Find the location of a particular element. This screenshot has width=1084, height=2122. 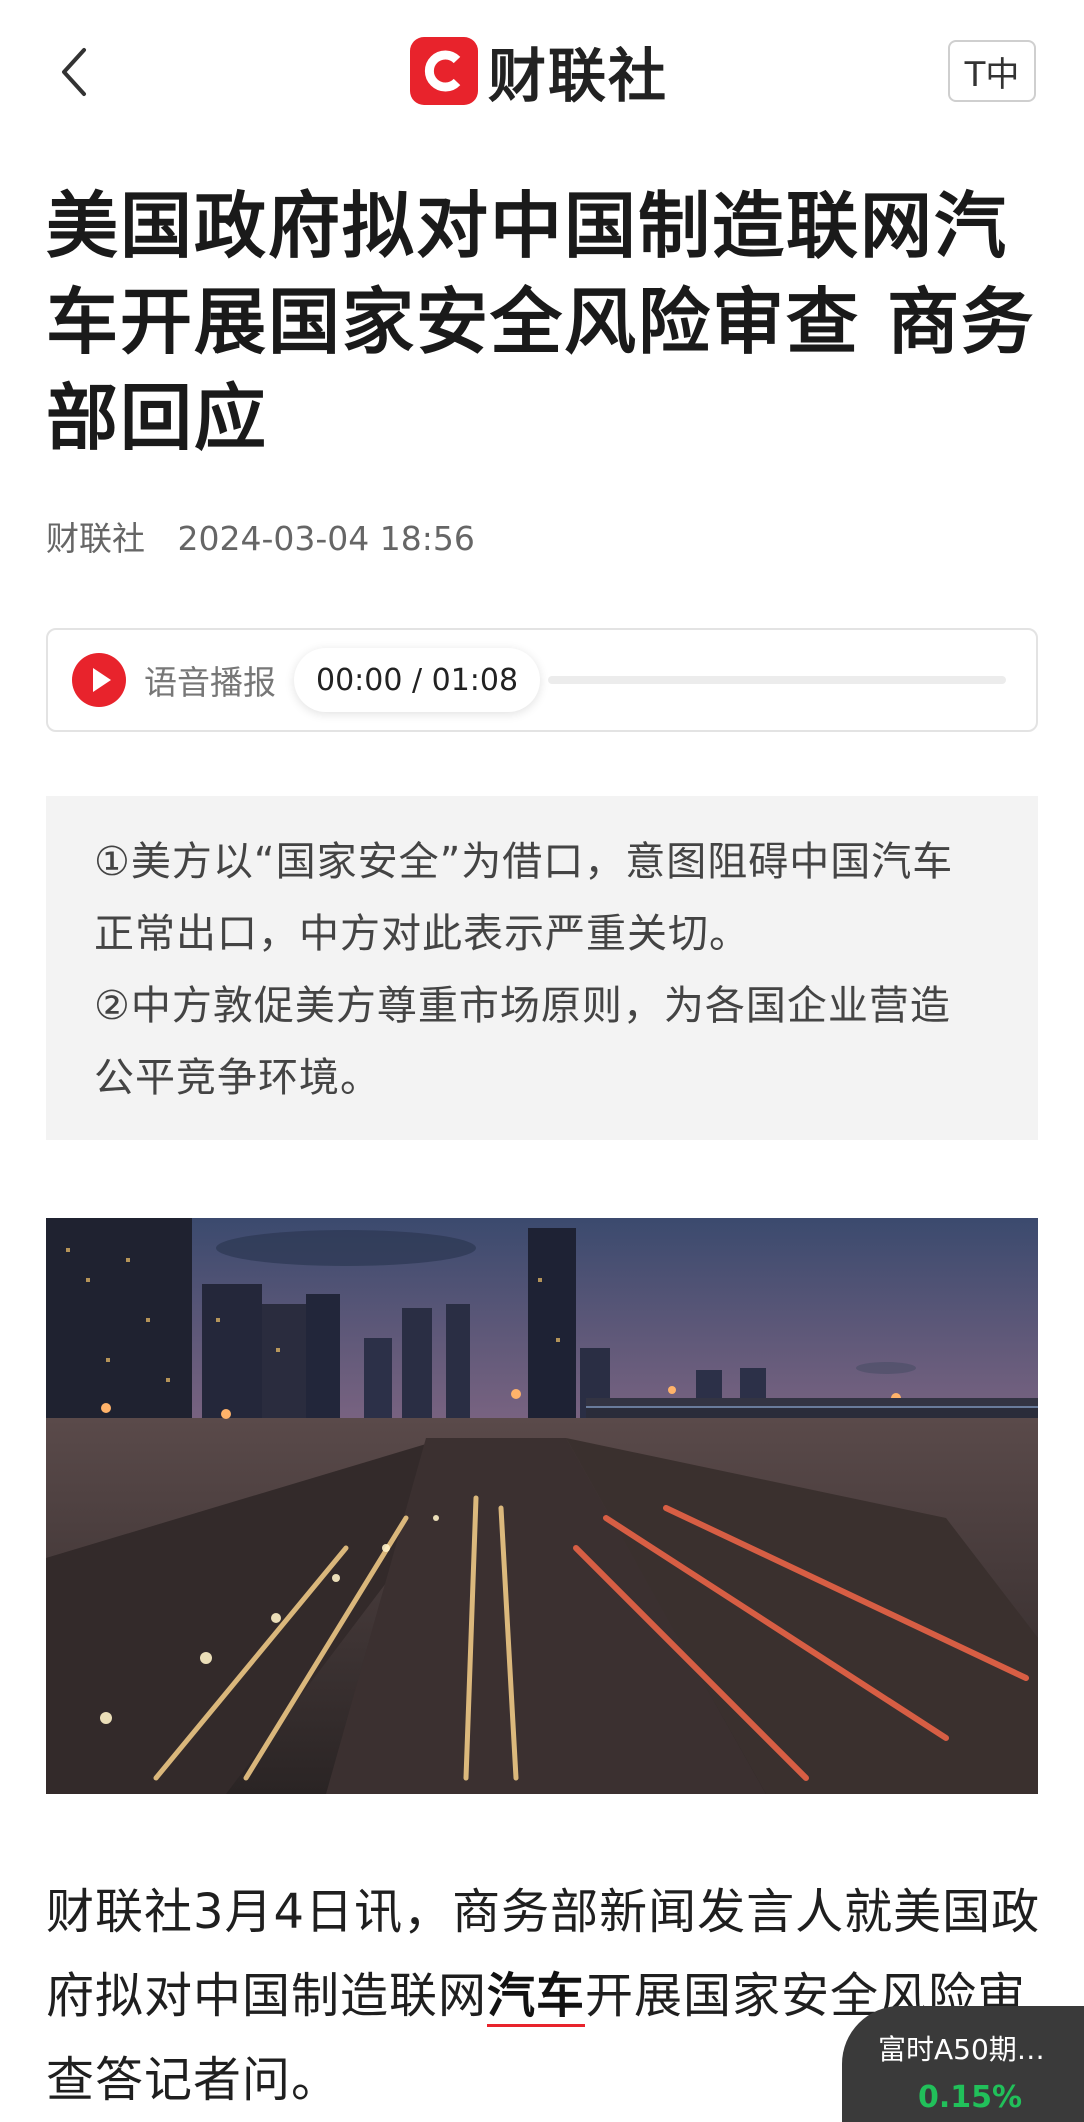

keyword-link-car: 汽车 is located at coordinates (536, 1997).